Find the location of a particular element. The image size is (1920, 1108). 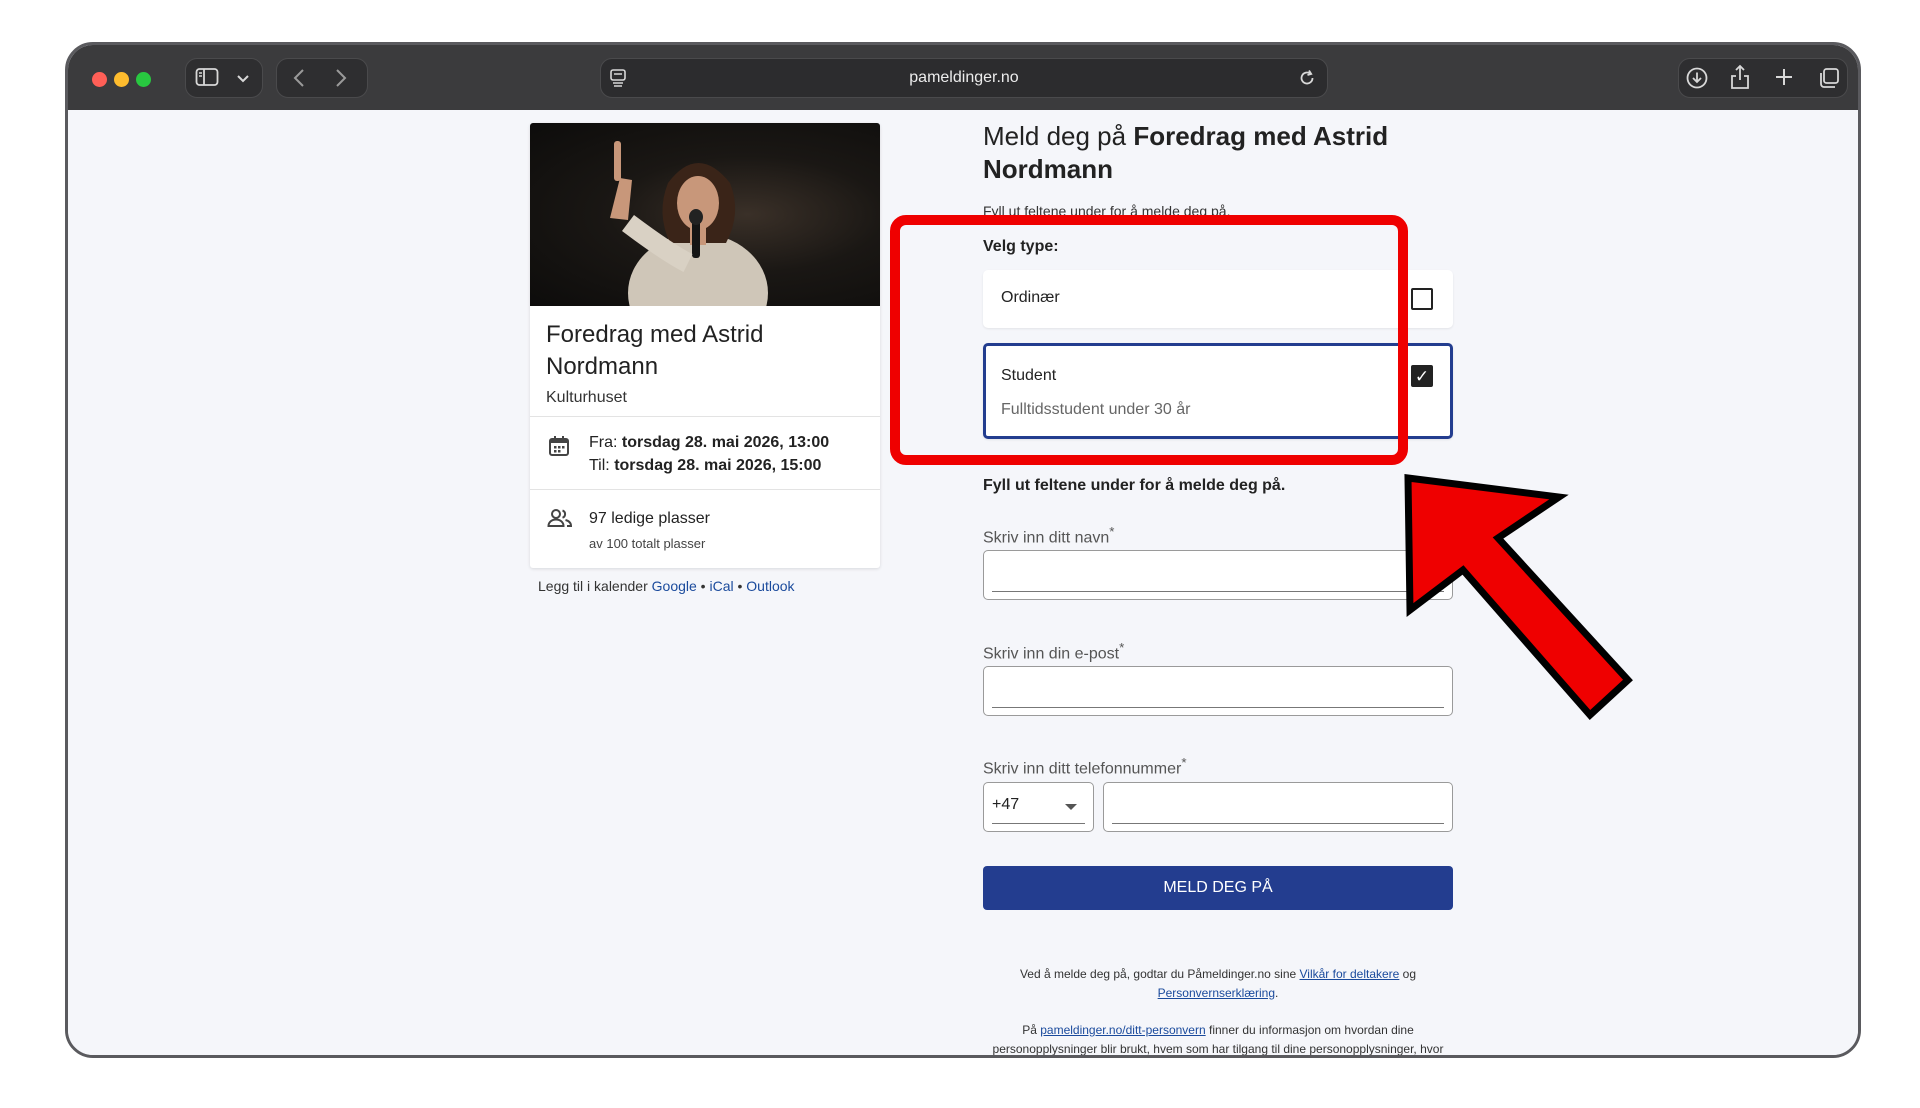

from-value: torsdag 28. mai 2026, 13:00 is located at coordinates (725, 442).